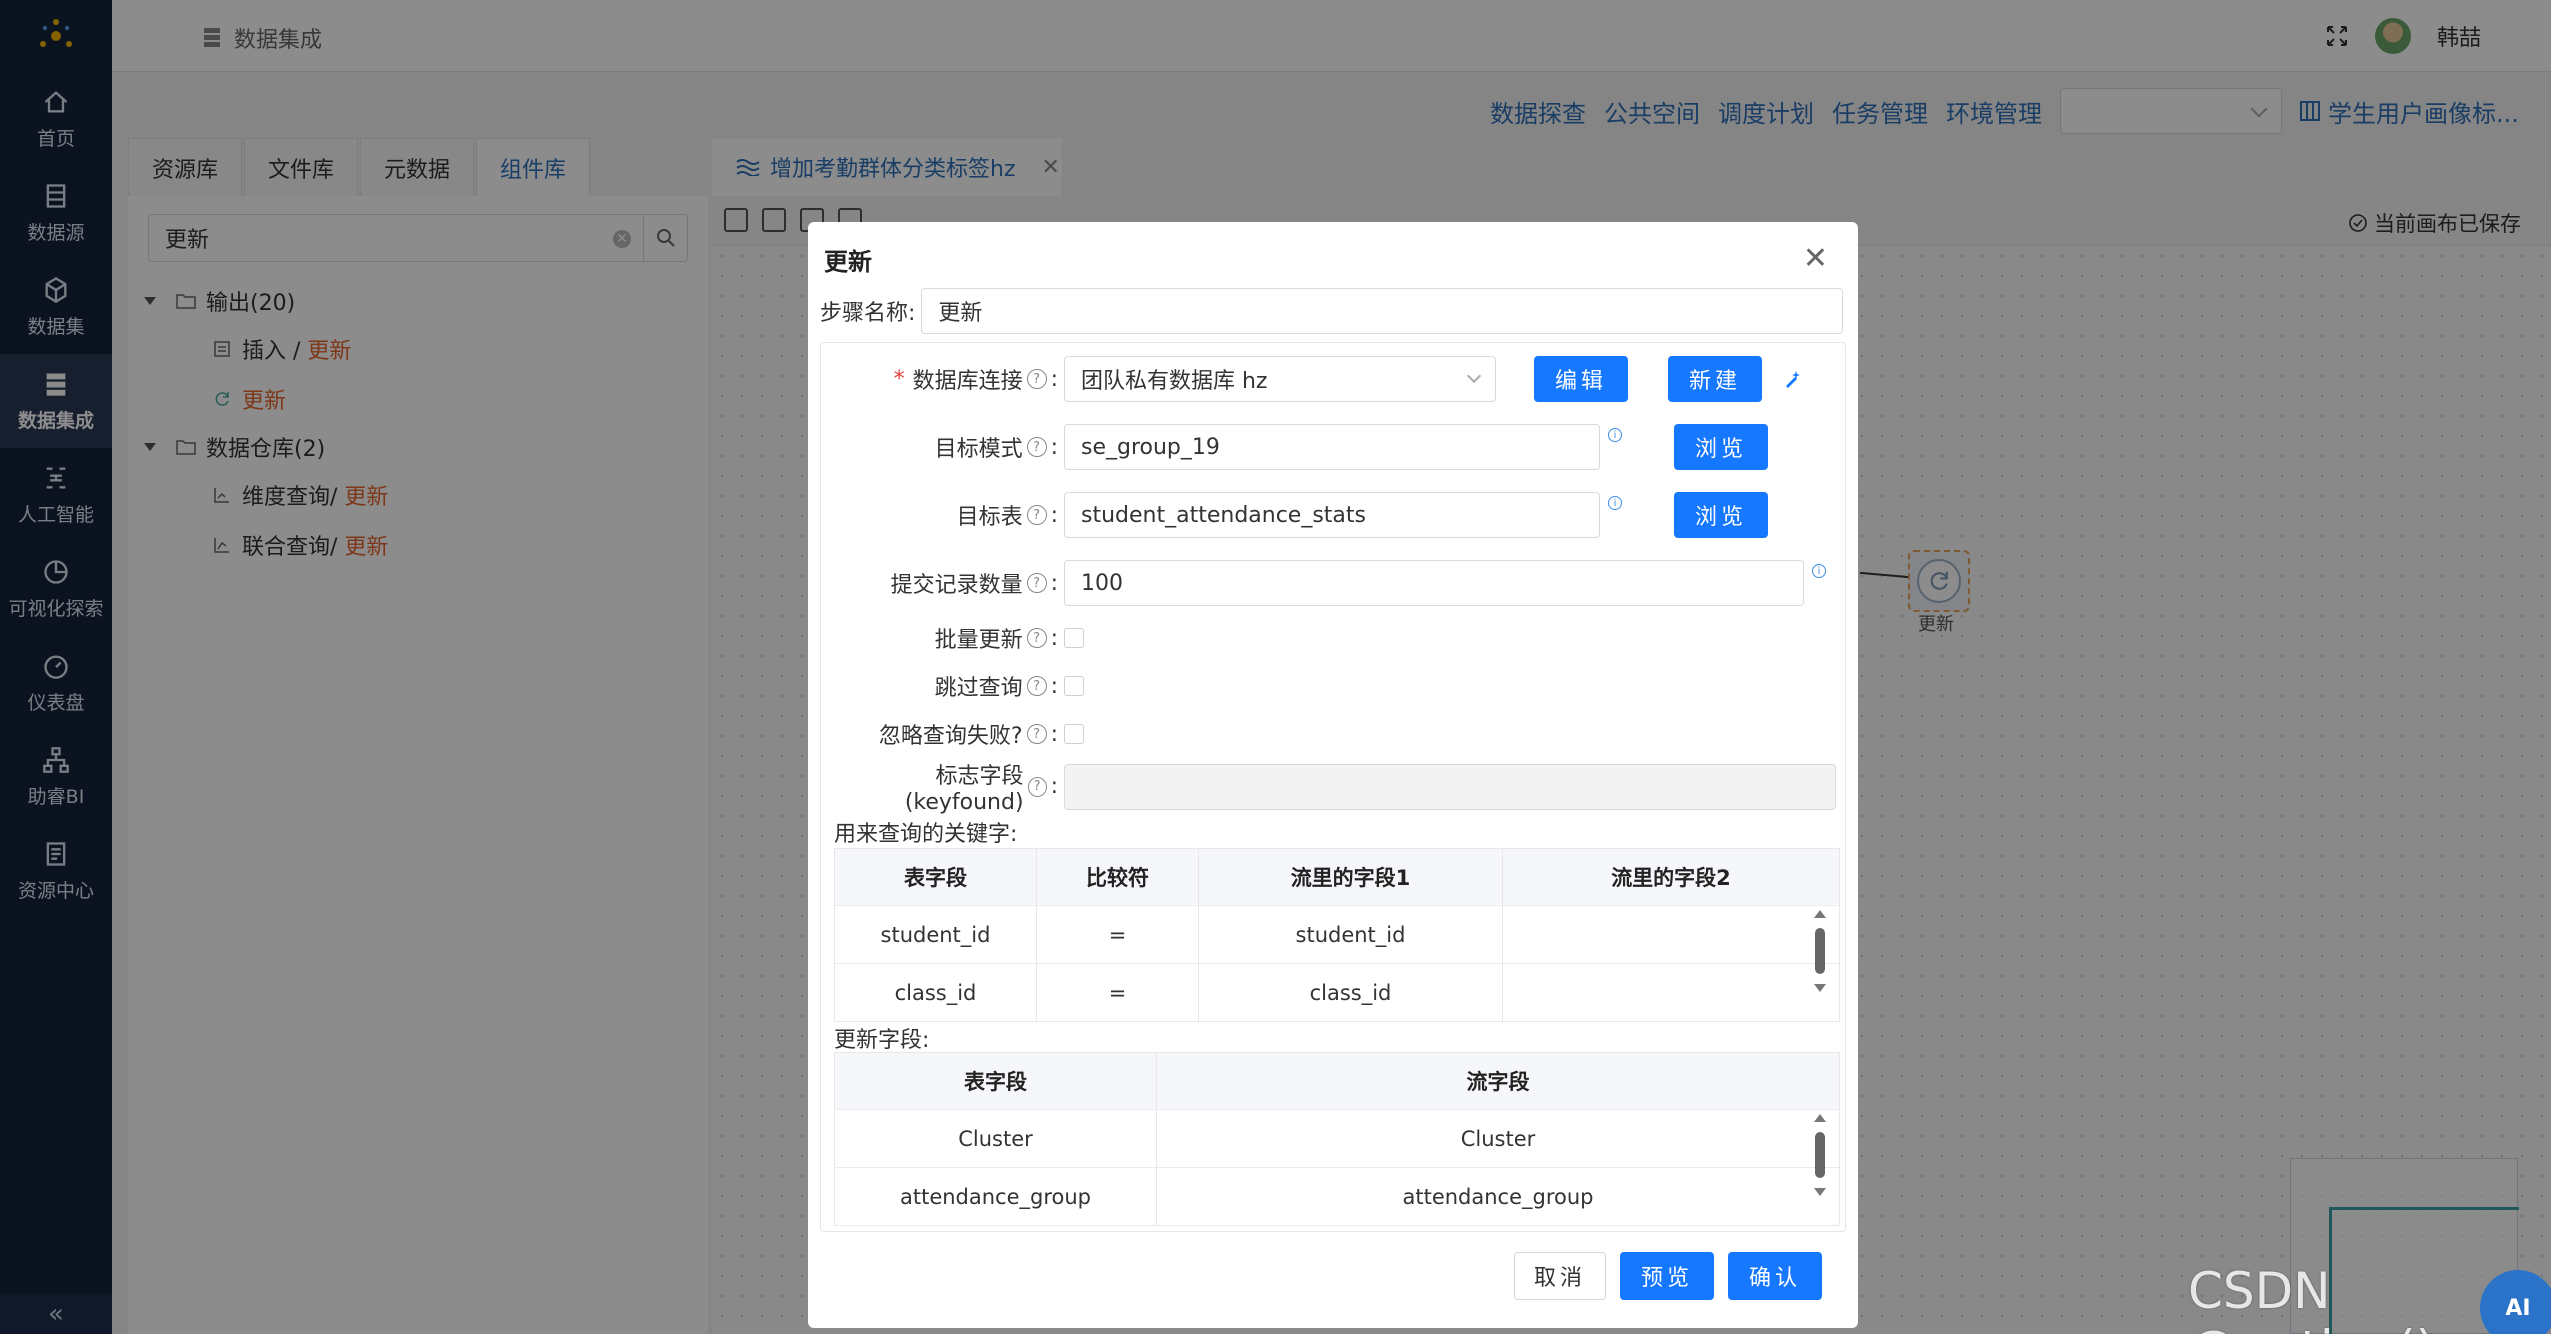 This screenshot has width=2551, height=1334. What do you see at coordinates (1223, 515) in the screenshot?
I see `target-table-value: student_attendance_stats` at bounding box center [1223, 515].